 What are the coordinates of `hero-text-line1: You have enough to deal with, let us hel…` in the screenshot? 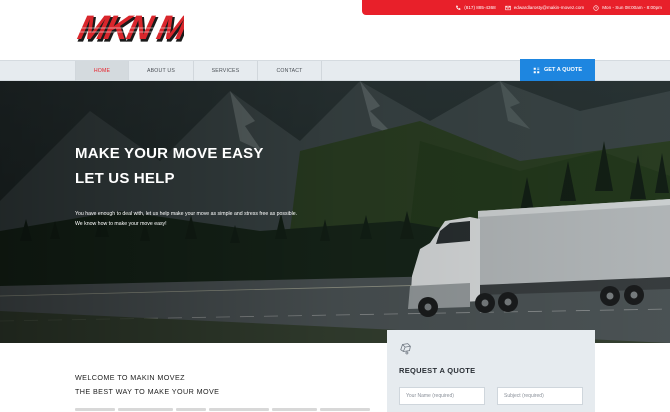 It's located at (186, 214).